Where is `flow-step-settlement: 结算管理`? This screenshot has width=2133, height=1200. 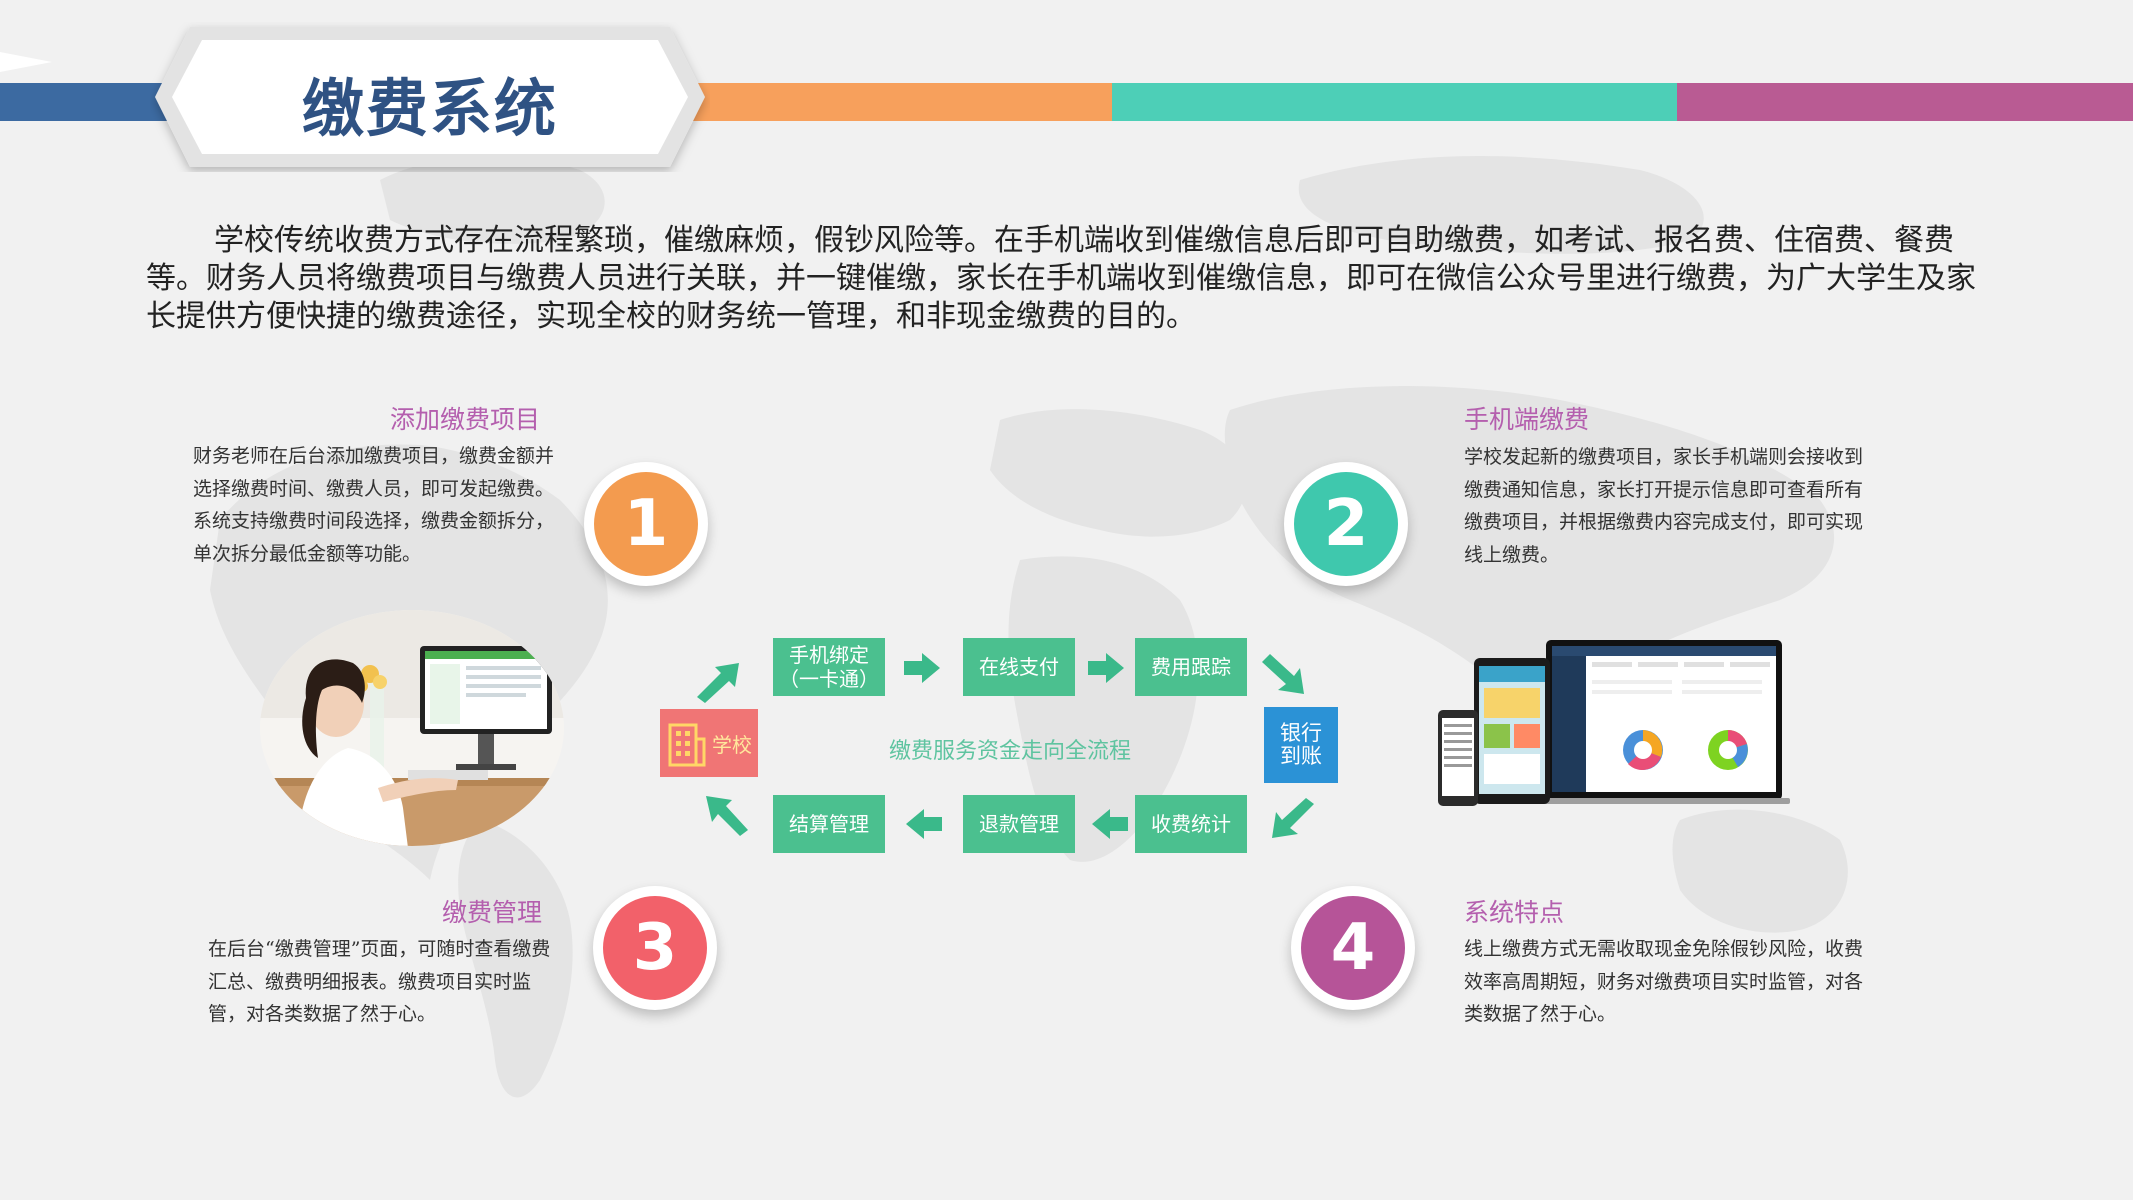 flow-step-settlement: 结算管理 is located at coordinates (829, 824).